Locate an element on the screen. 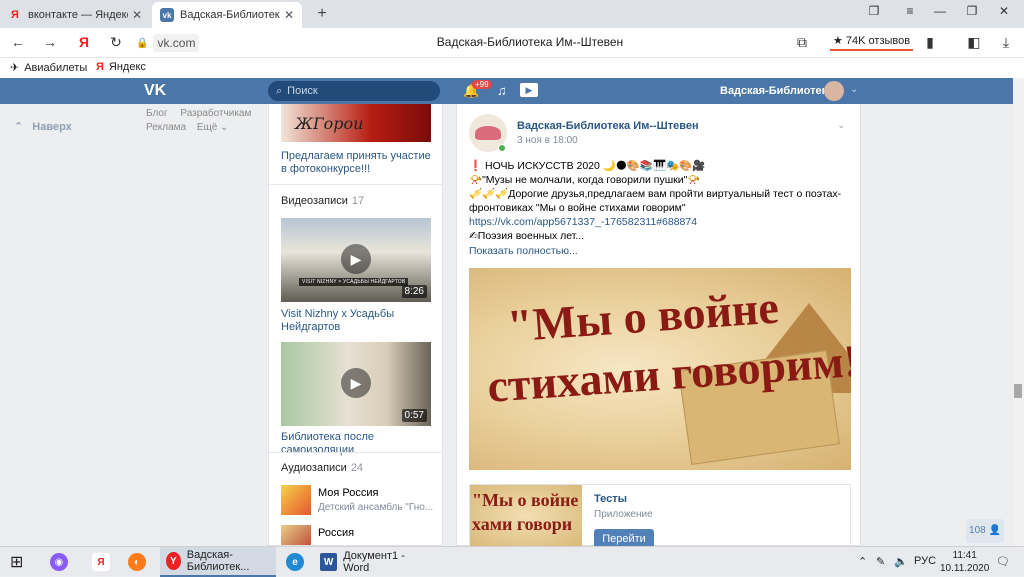  footer-links-row: Блог Разработчикам is located at coordinates (198, 113).